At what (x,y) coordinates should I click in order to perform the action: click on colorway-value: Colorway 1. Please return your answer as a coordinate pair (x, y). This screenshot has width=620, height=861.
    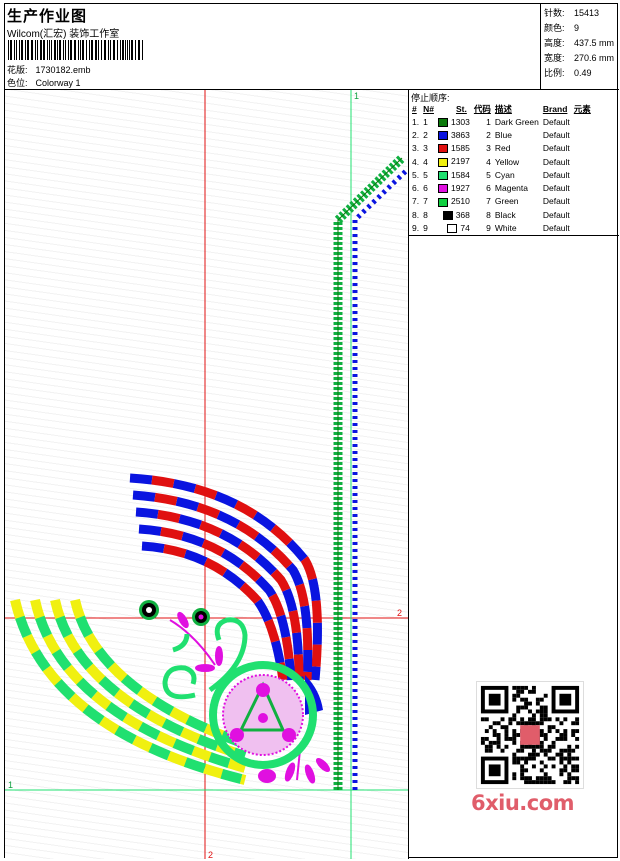
    Looking at the image, I should click on (58, 83).